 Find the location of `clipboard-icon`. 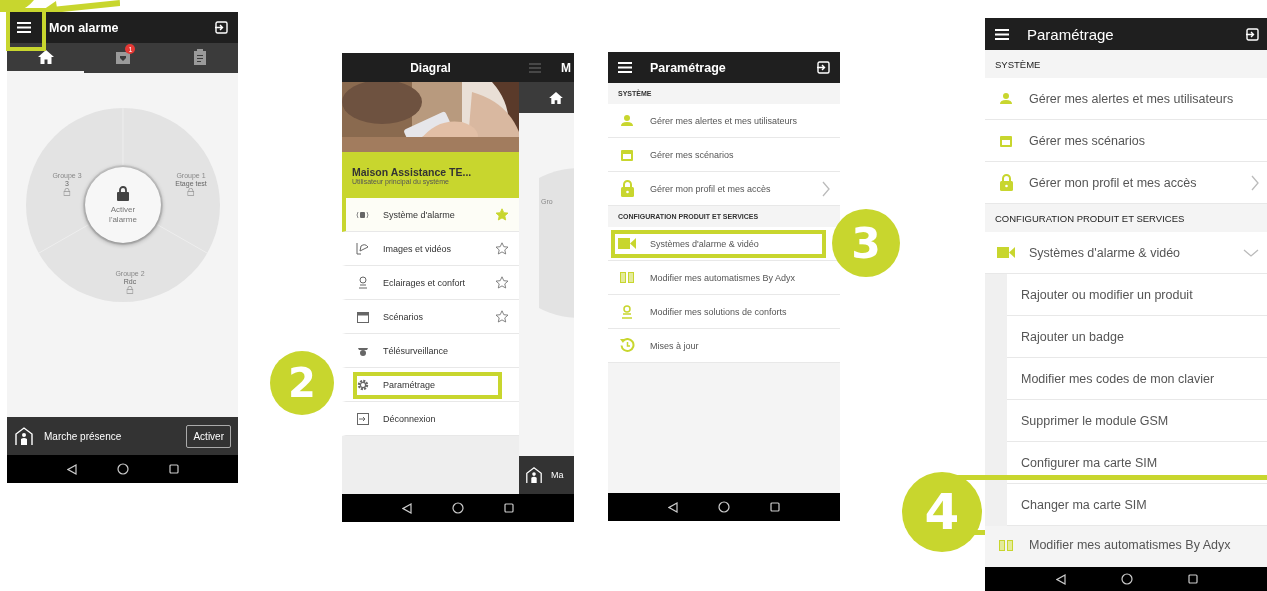

clipboard-icon is located at coordinates (199, 57).